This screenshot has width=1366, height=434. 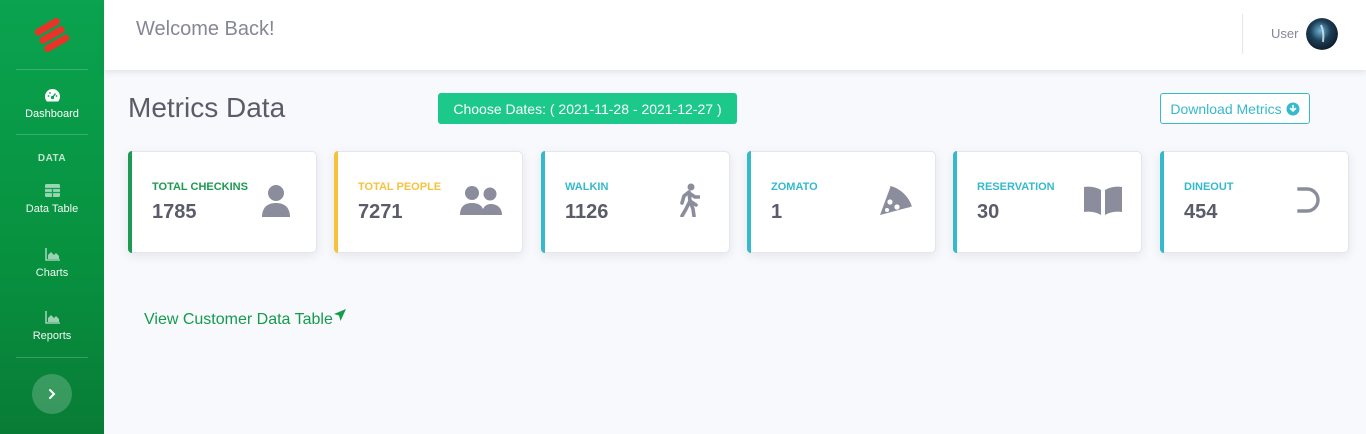 I want to click on download-metrics-button: Download Metrics, so click(x=1235, y=108).